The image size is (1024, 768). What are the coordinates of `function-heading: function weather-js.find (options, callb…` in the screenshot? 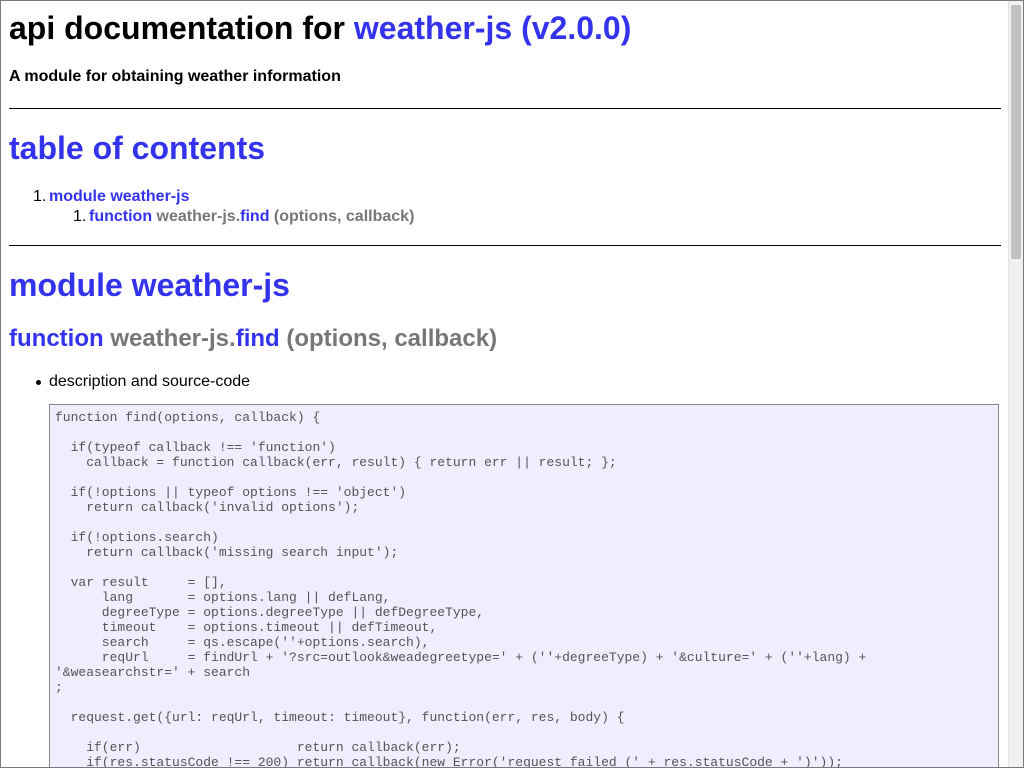 It's located at (253, 339).